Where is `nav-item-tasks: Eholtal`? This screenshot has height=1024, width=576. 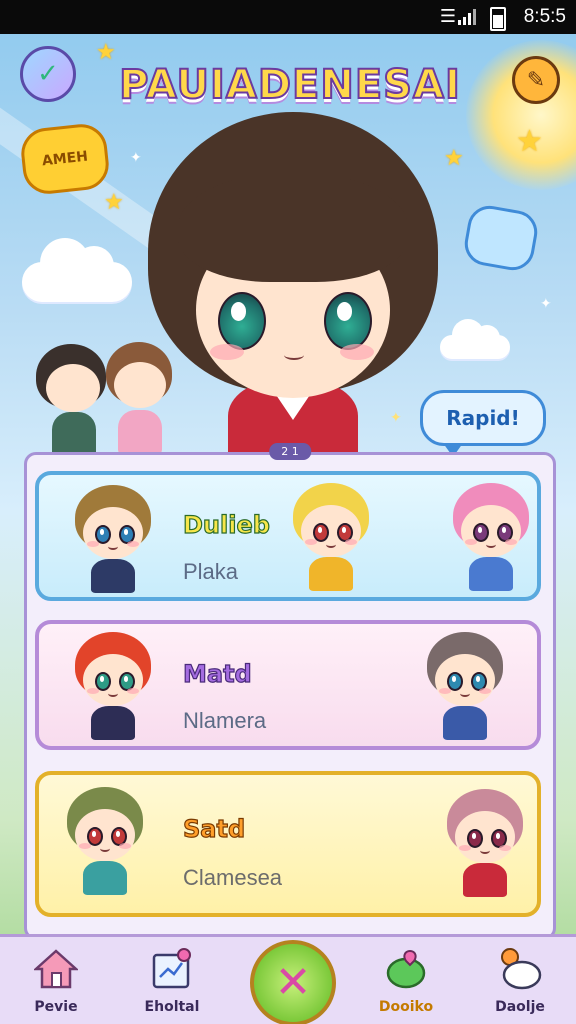
nav-item-tasks: Eholtal is located at coordinates (172, 980).